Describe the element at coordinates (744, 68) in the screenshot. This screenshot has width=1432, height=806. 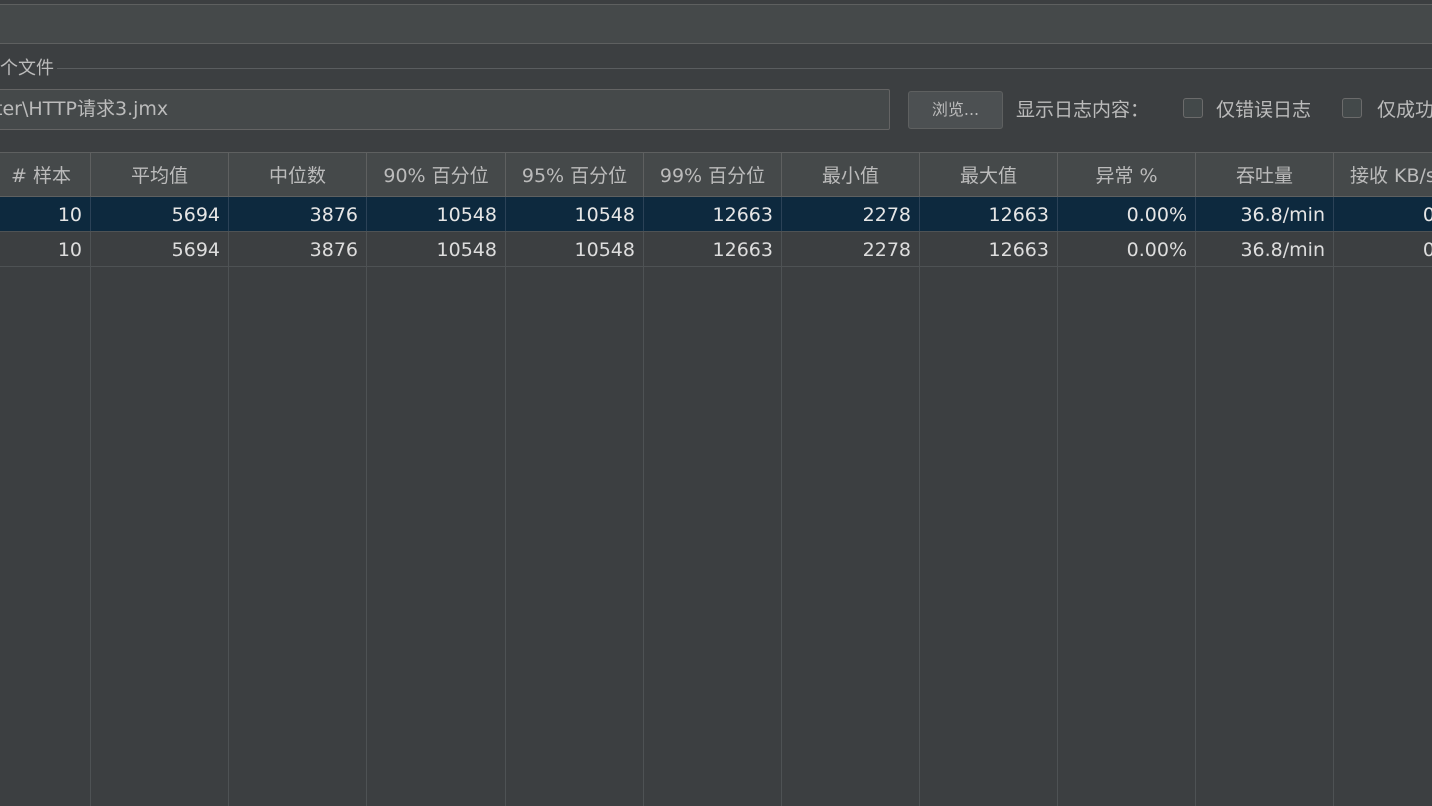
I see `file-group-border` at that location.